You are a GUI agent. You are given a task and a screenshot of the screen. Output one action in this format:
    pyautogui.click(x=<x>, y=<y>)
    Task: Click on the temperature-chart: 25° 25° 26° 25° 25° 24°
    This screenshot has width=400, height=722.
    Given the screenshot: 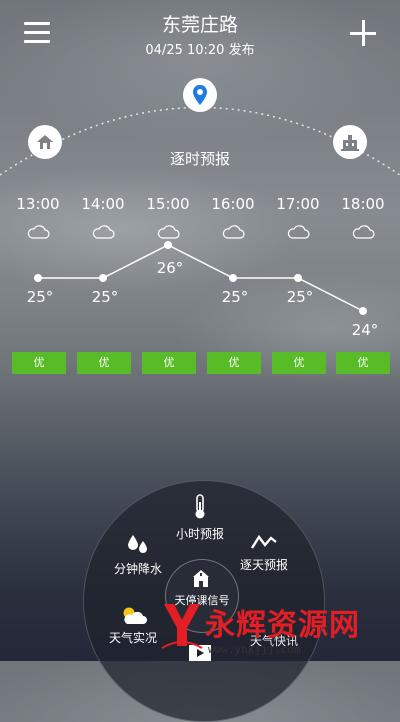 What is the action you would take?
    pyautogui.click(x=203, y=290)
    